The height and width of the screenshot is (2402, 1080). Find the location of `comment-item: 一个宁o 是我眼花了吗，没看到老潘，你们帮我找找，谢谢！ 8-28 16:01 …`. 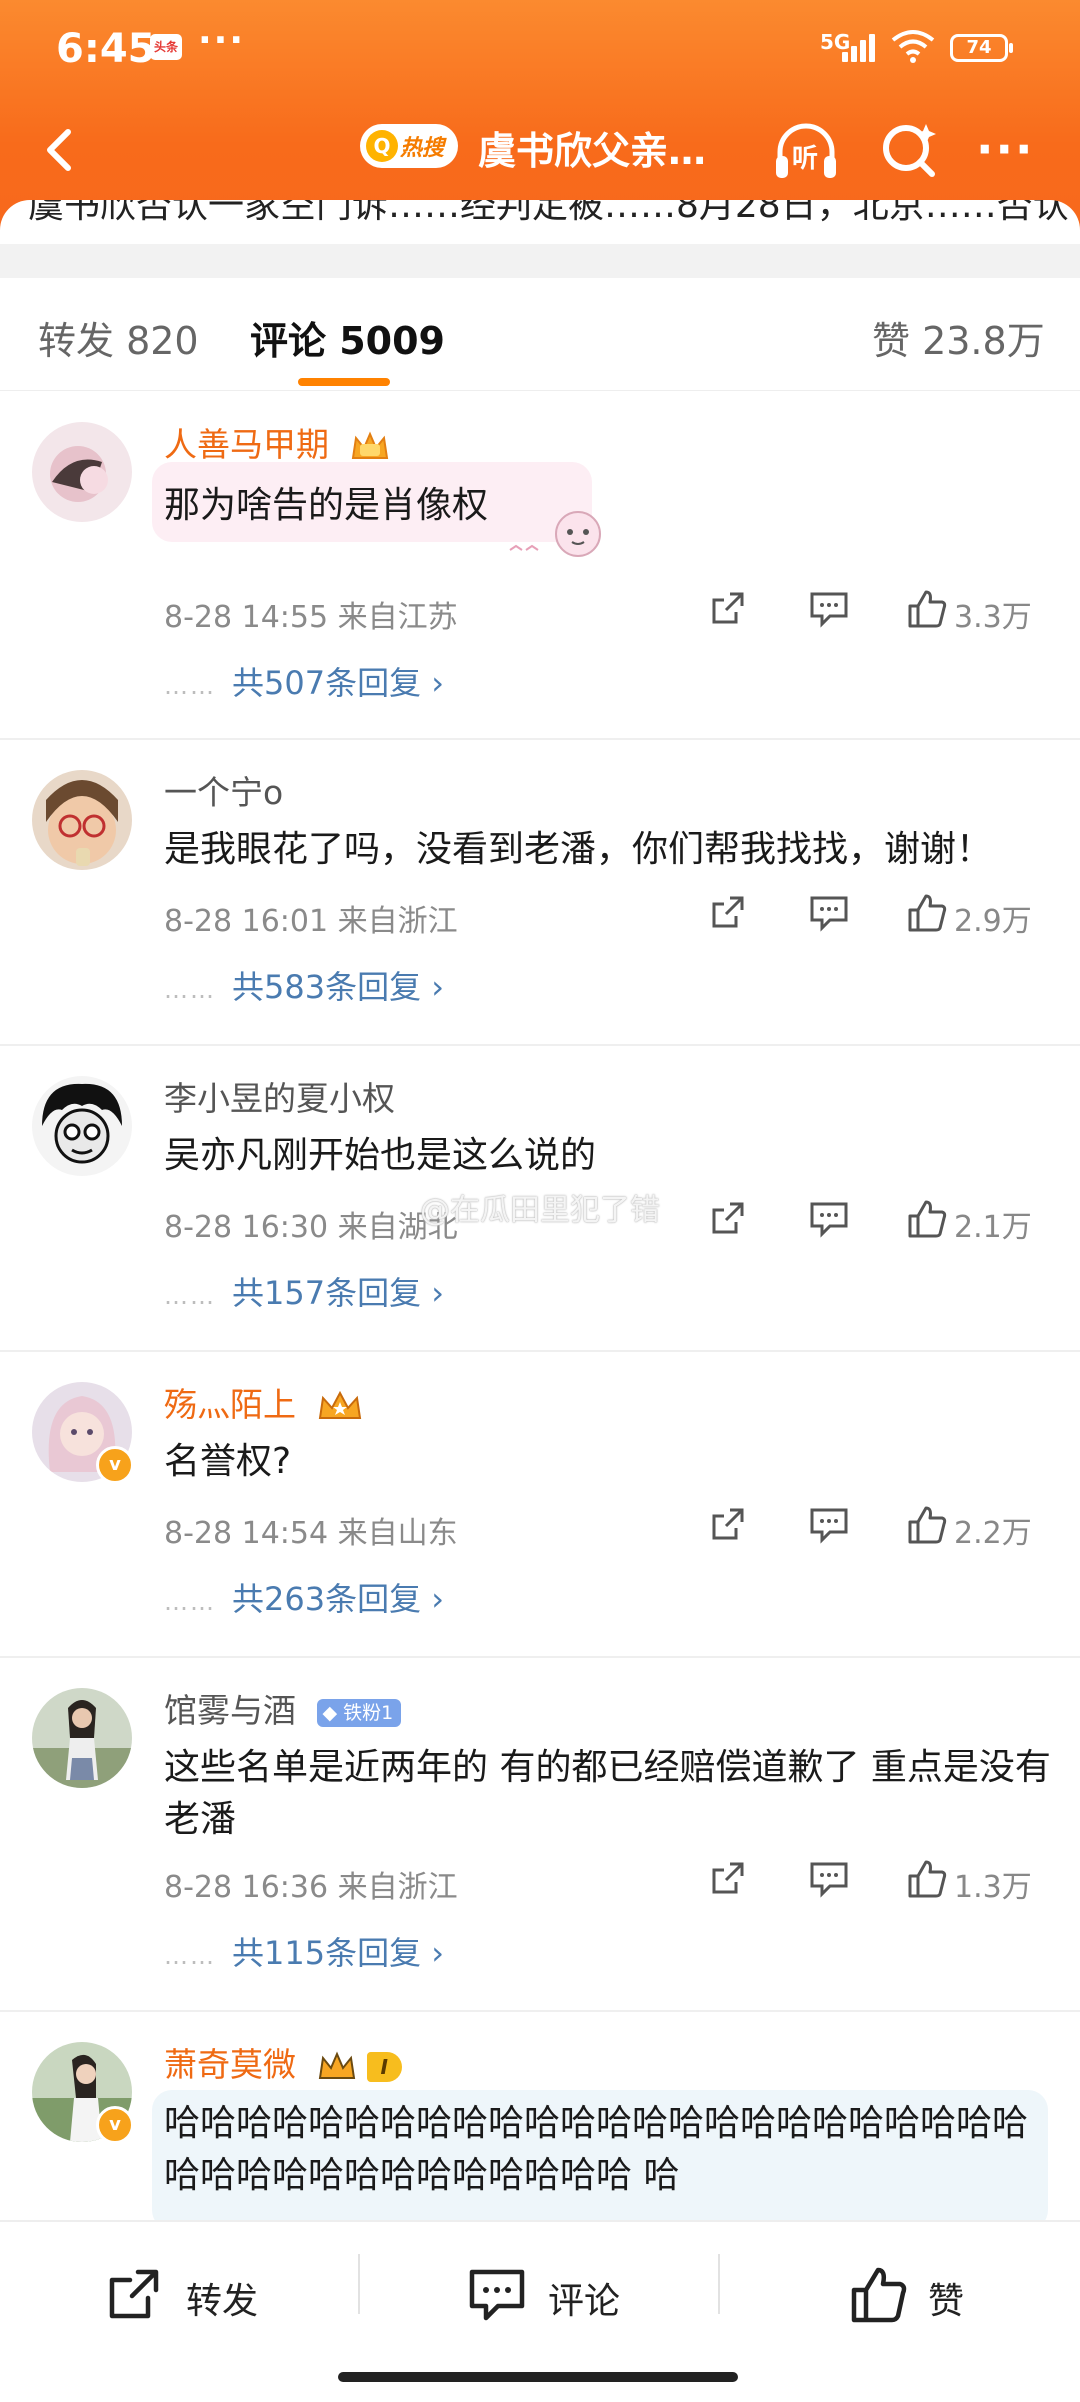

comment-item: 一个宁o 是我眼花了吗，没看到老潘，你们帮我找找，谢谢！ 8-28 16:01 … is located at coordinates (540, 892).